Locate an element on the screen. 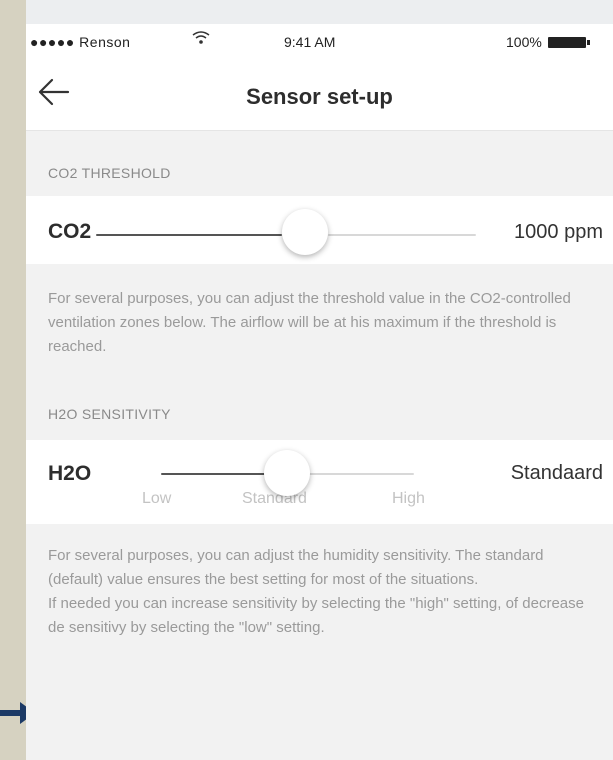 Image resolution: width=613 pixels, height=760 pixels. carrier-label: ●●●●● Renson is located at coordinates (80, 42).